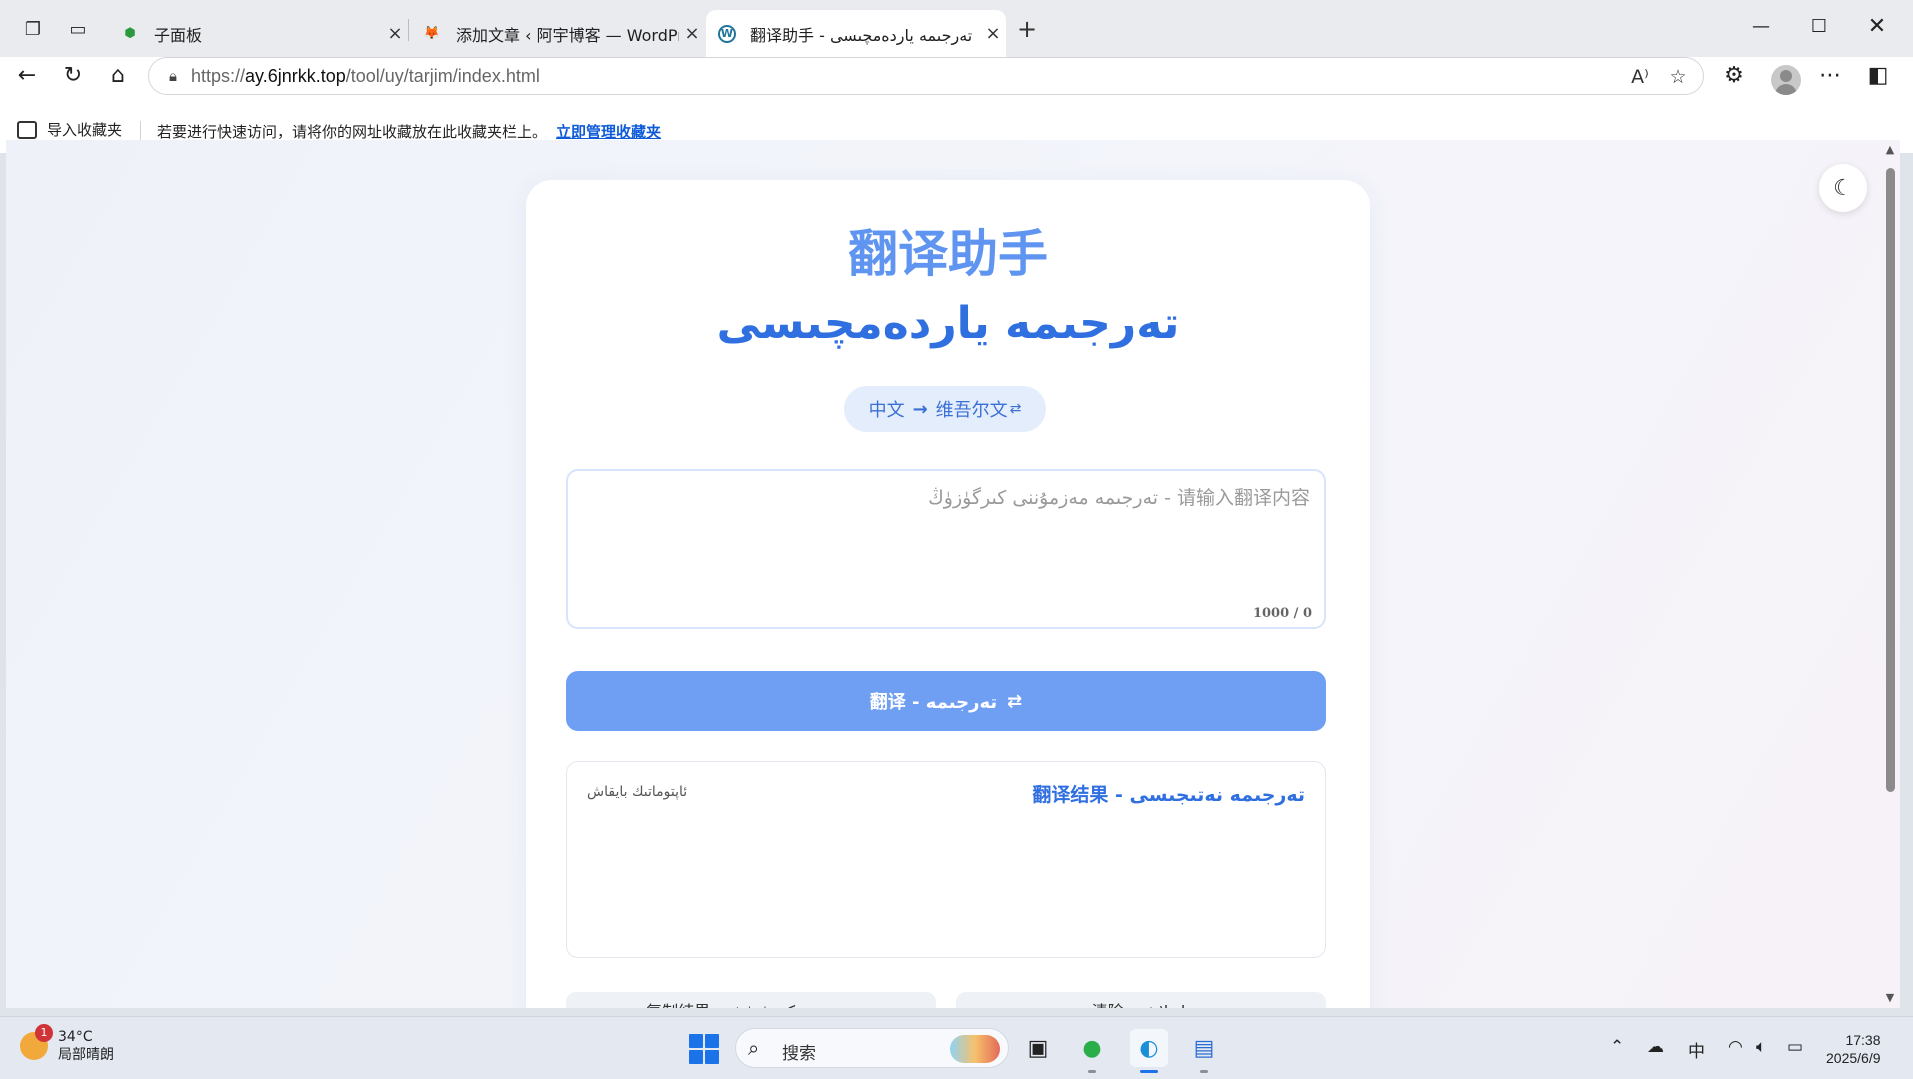  I want to click on target-language: 维吾尔文, so click(971, 410).